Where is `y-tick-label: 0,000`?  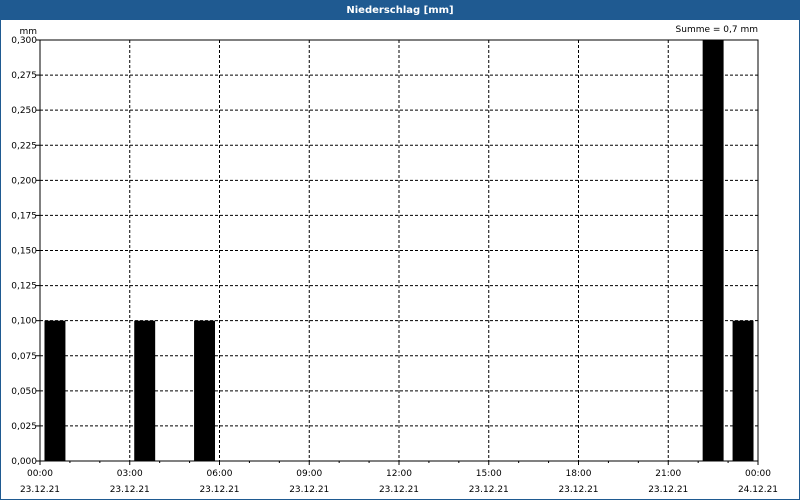 y-tick-label: 0,000 is located at coordinates (24, 462).